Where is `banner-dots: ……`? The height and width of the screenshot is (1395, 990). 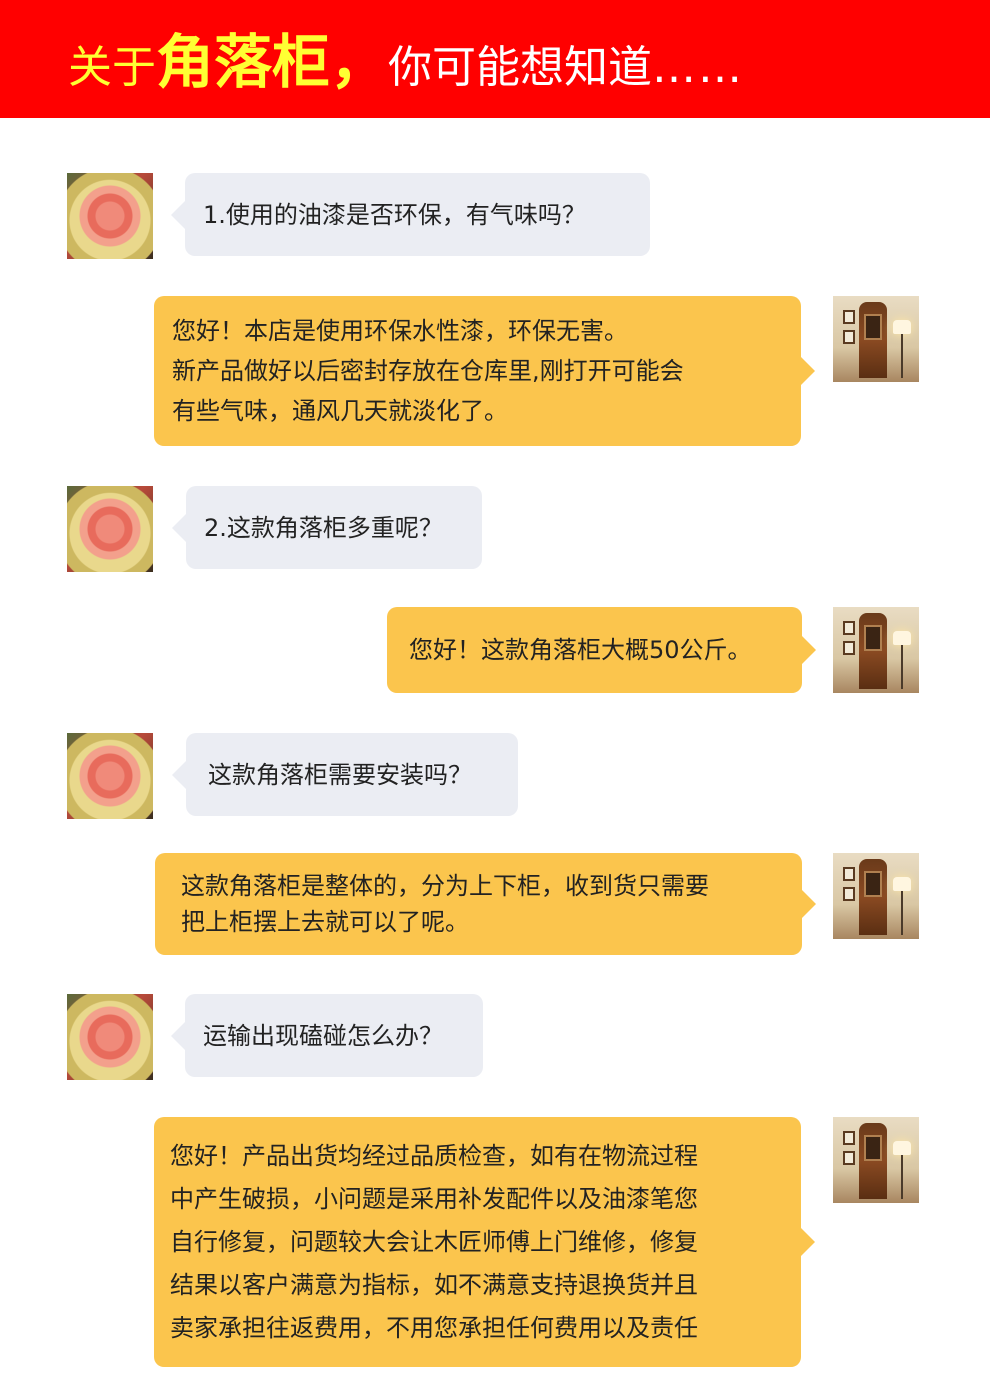
banner-dots: …… is located at coordinates (698, 67).